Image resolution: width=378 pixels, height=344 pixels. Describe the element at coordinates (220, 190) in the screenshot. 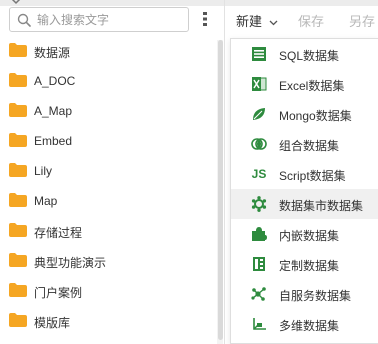

I see `tree-scrollbar-thumb` at that location.